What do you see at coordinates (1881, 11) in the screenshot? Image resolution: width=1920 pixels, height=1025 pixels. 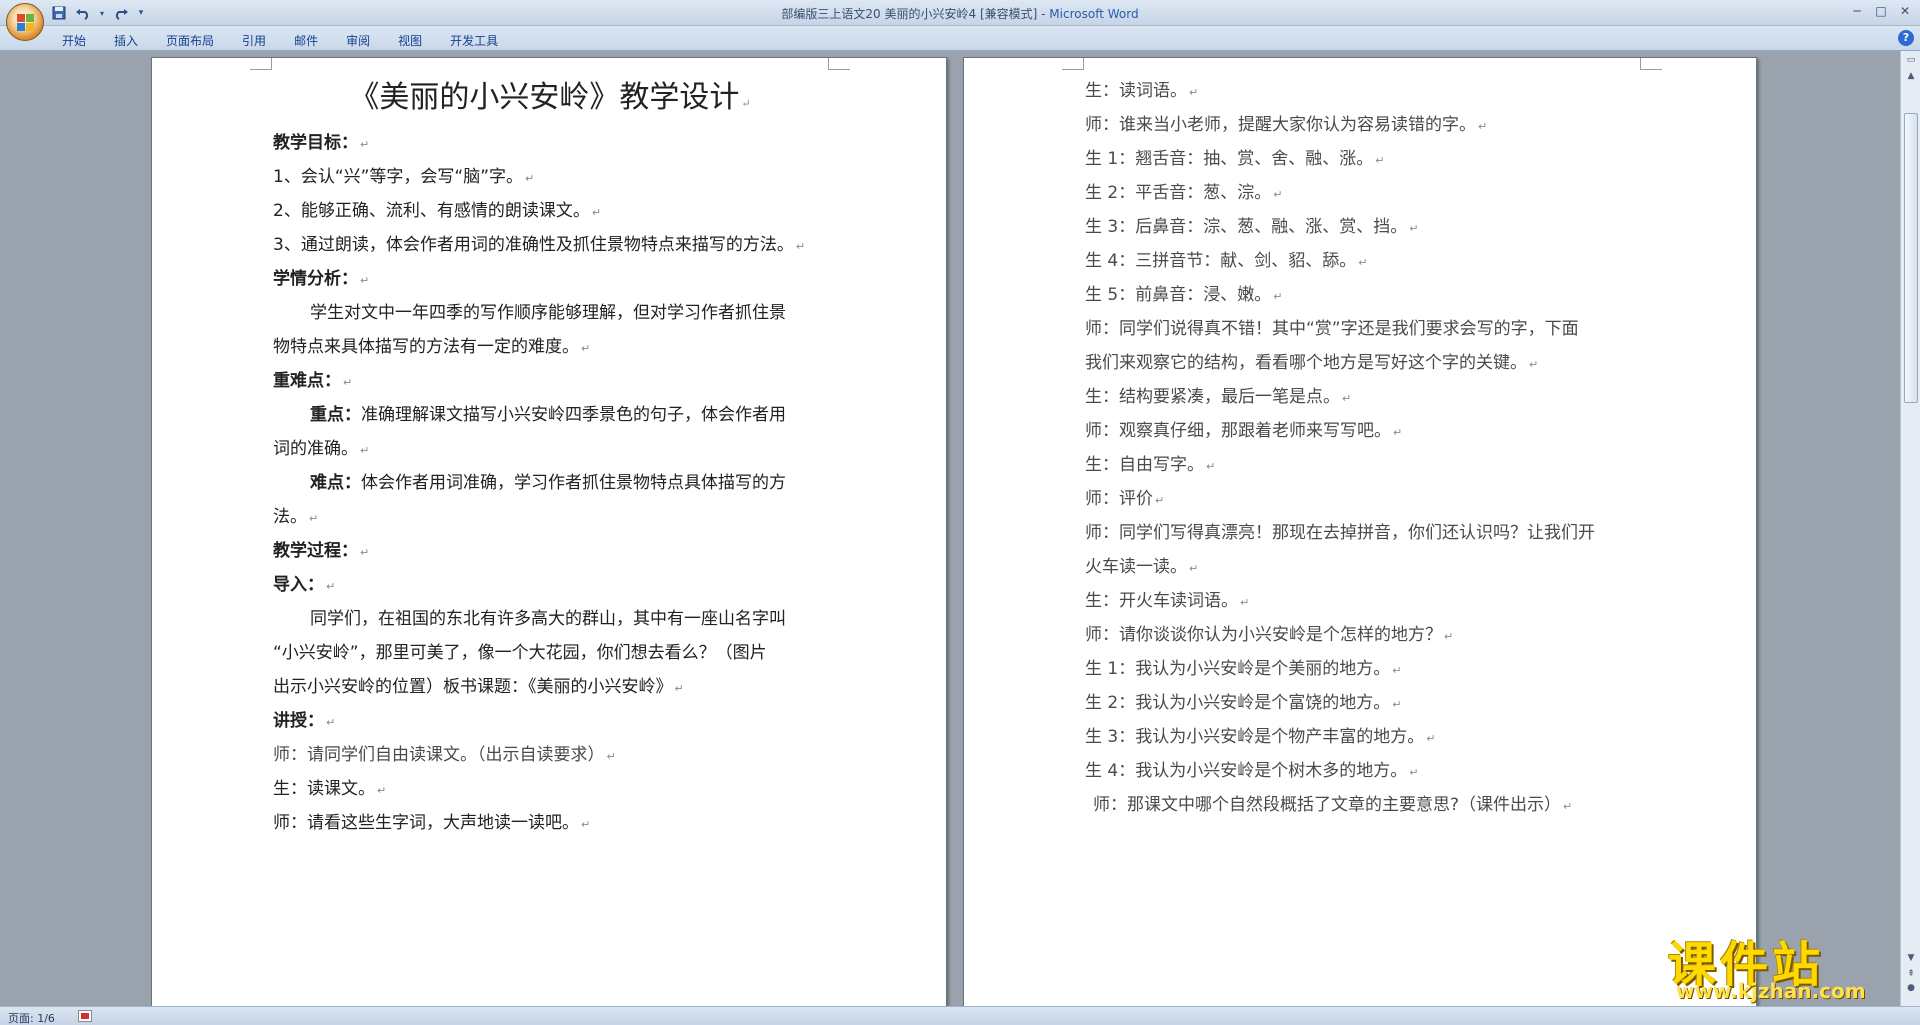 I see `maximize-button: □` at bounding box center [1881, 11].